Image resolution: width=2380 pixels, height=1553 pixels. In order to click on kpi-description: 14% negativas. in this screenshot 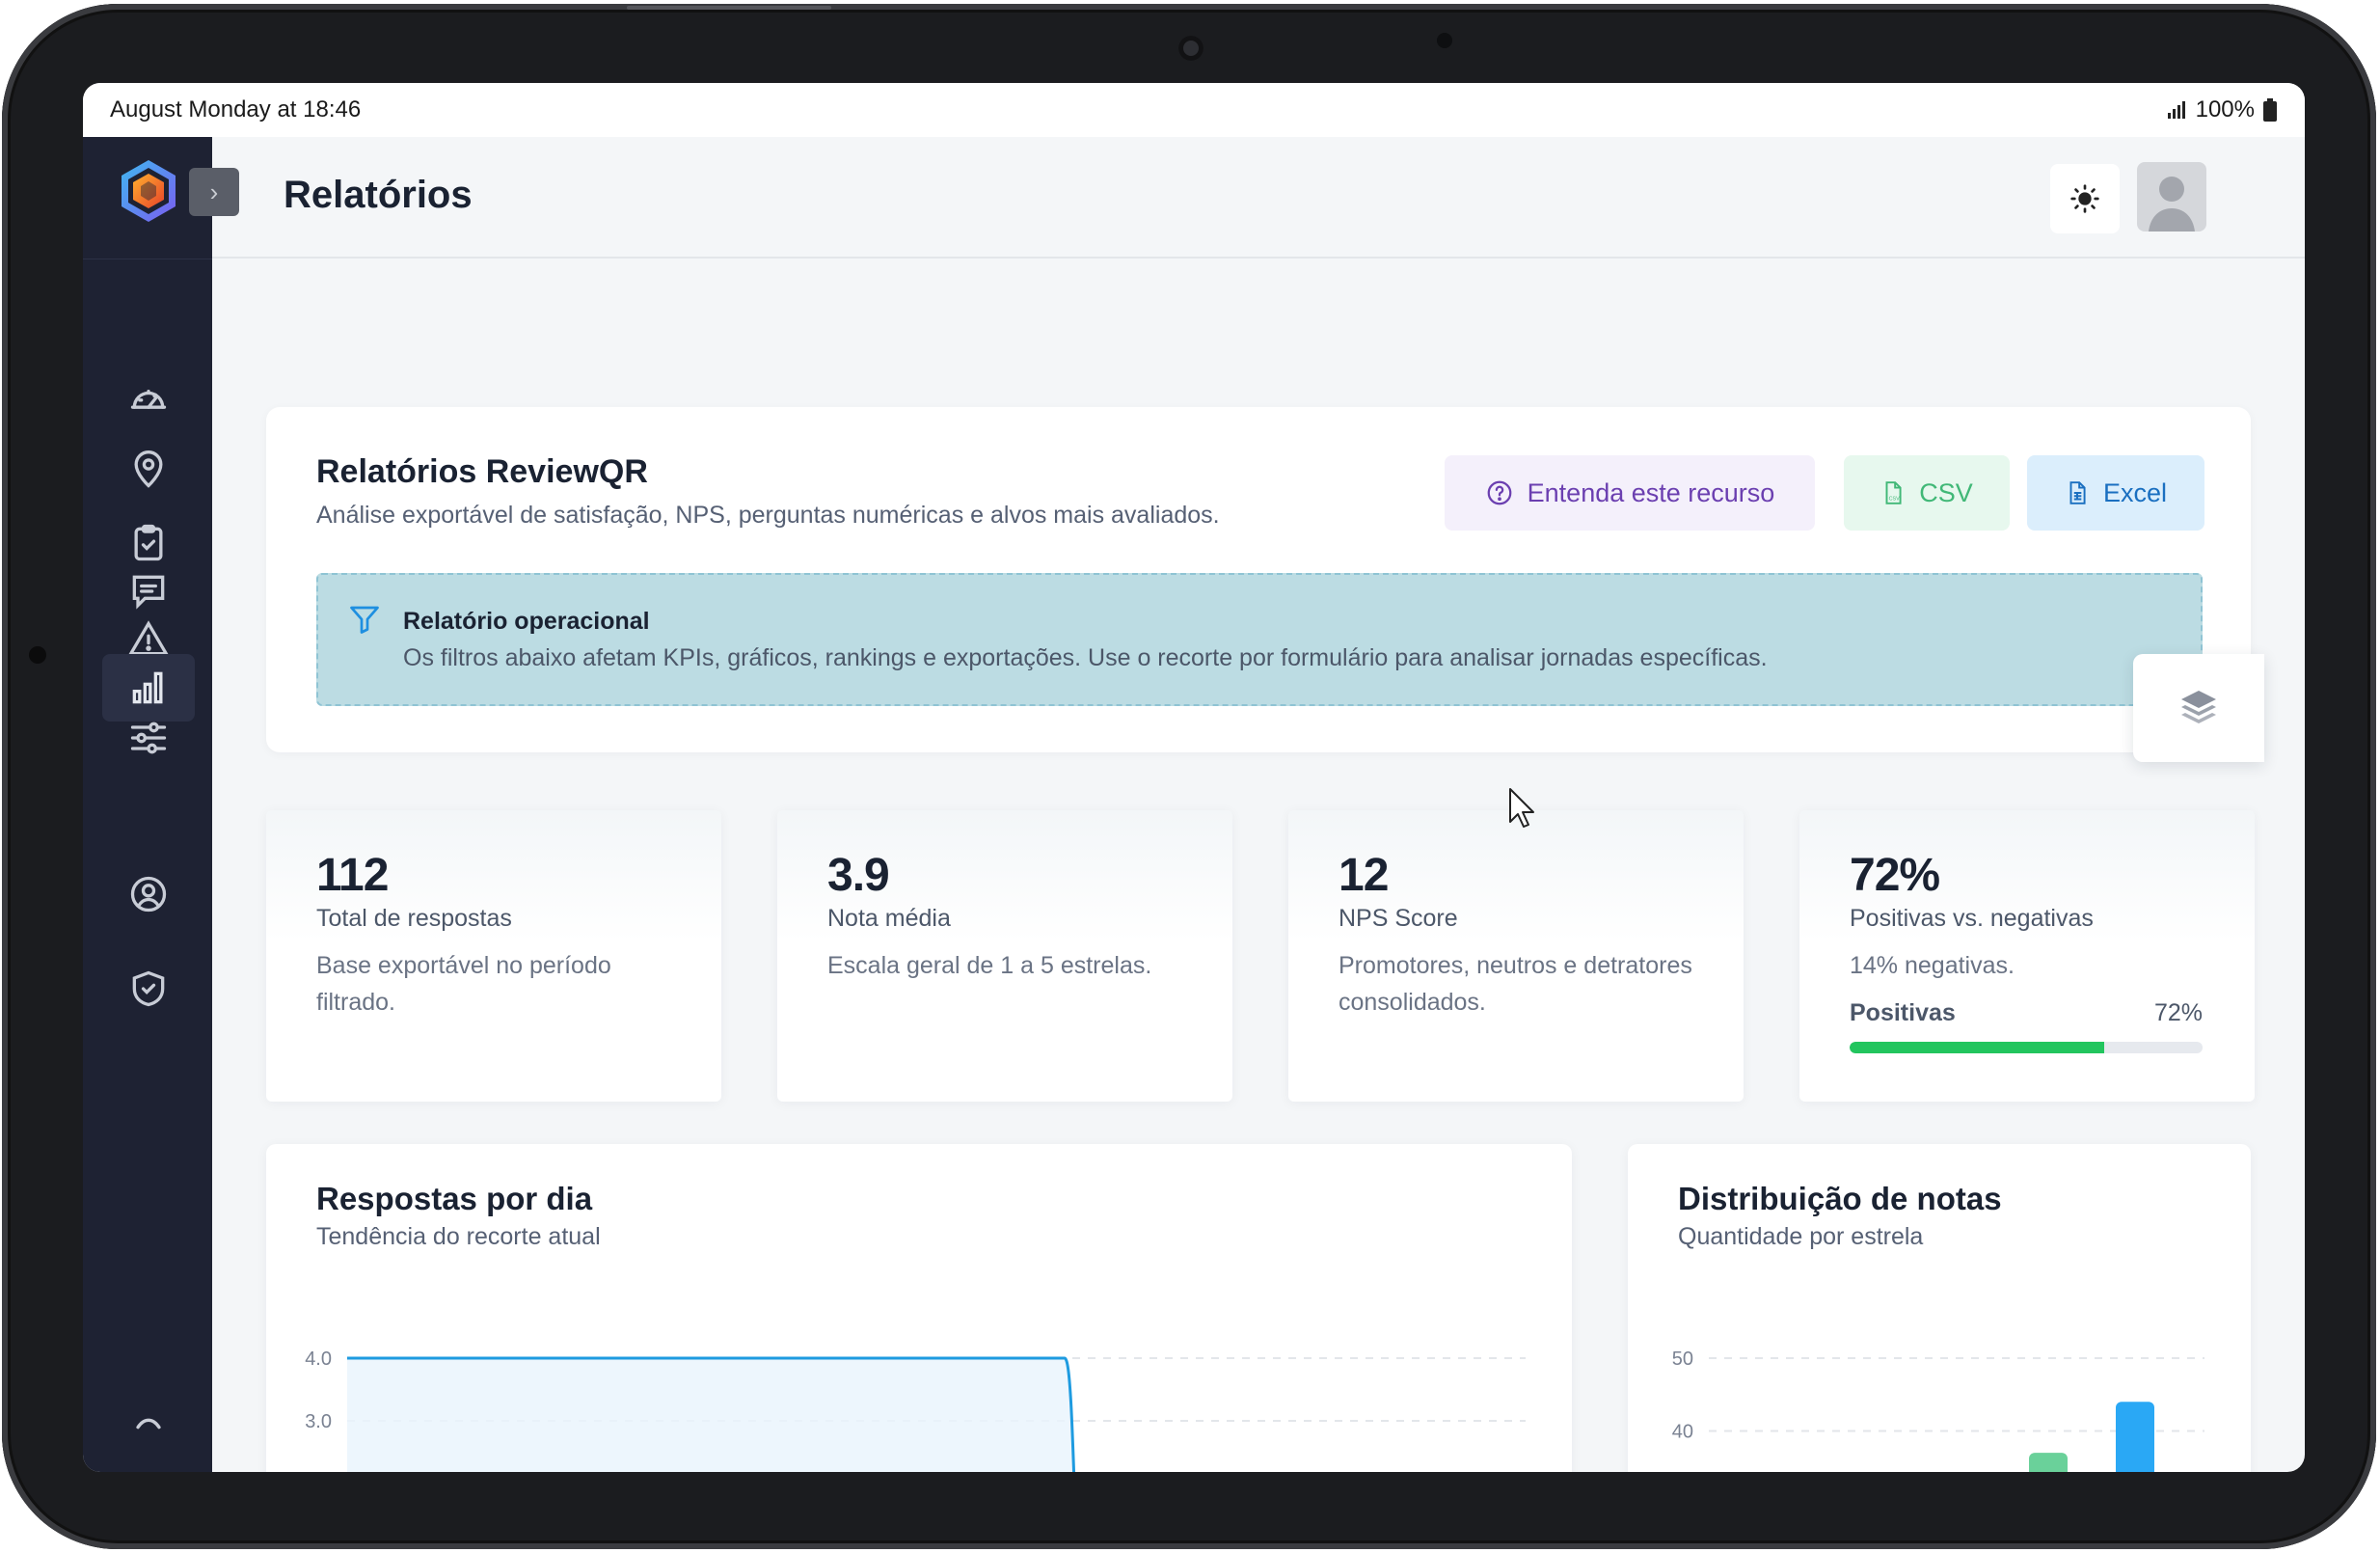, I will do `click(1933, 965)`.